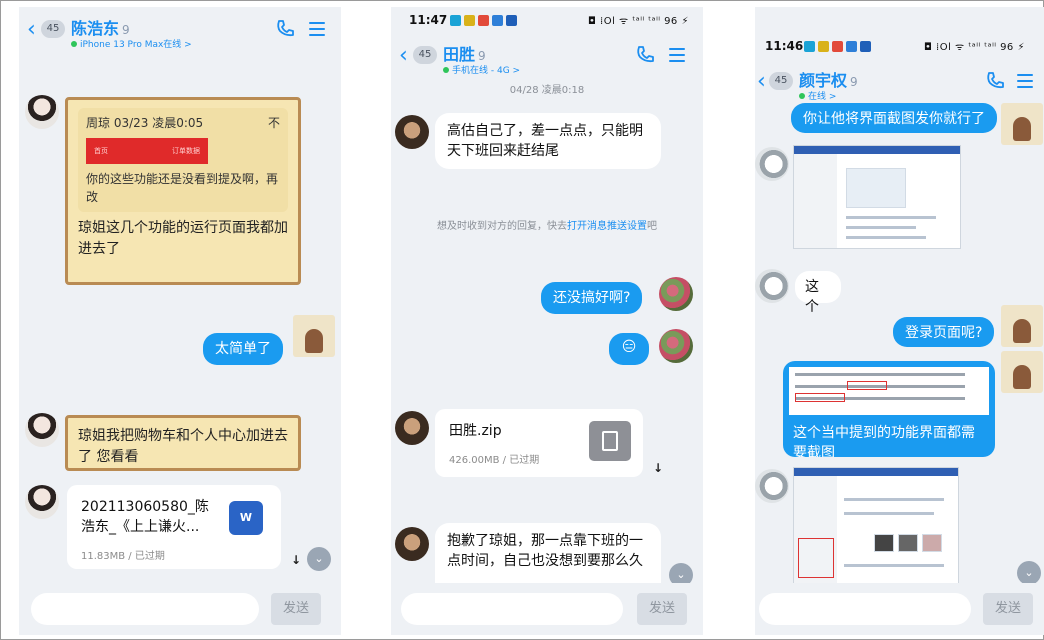 The image size is (1044, 640). Describe the element at coordinates (183, 238) in the screenshot. I see `message-text: 琼姐这几个功能的运行页面我都加进去了` at that location.